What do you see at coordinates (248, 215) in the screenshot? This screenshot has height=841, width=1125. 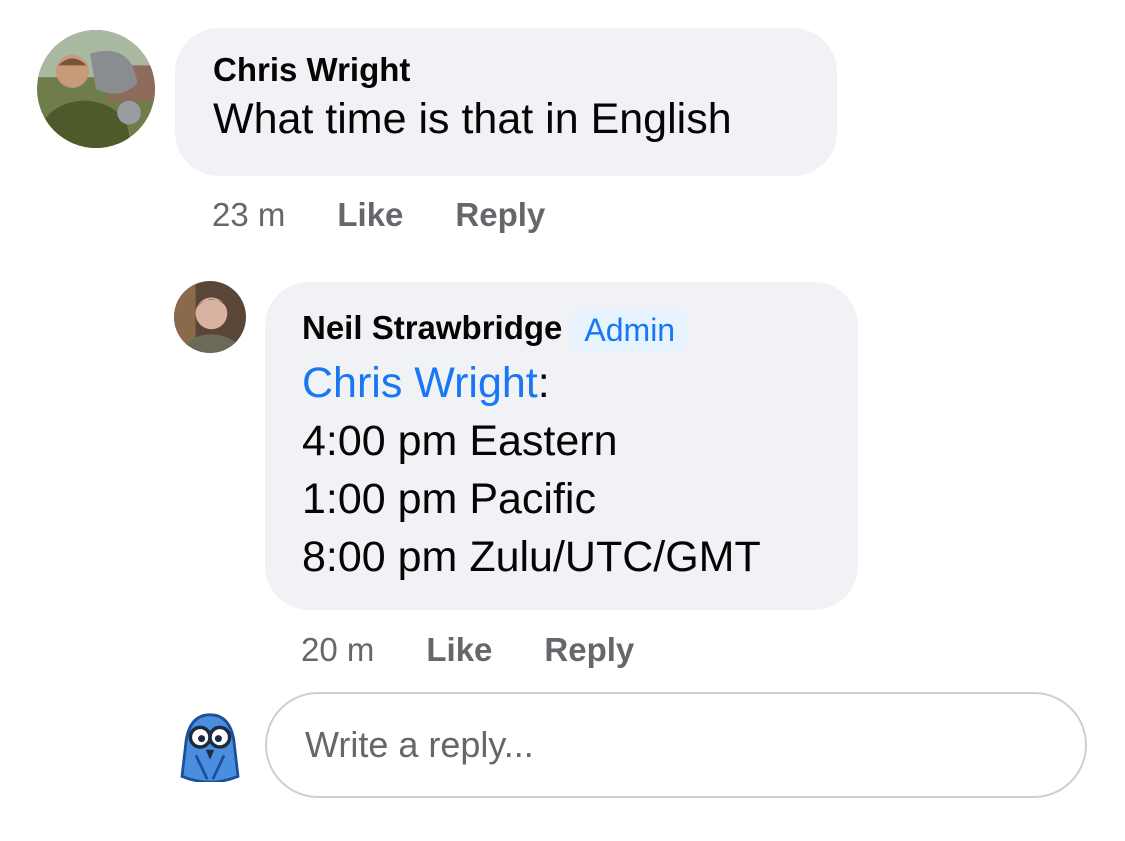 I see `comment-timestamp: 23 m` at bounding box center [248, 215].